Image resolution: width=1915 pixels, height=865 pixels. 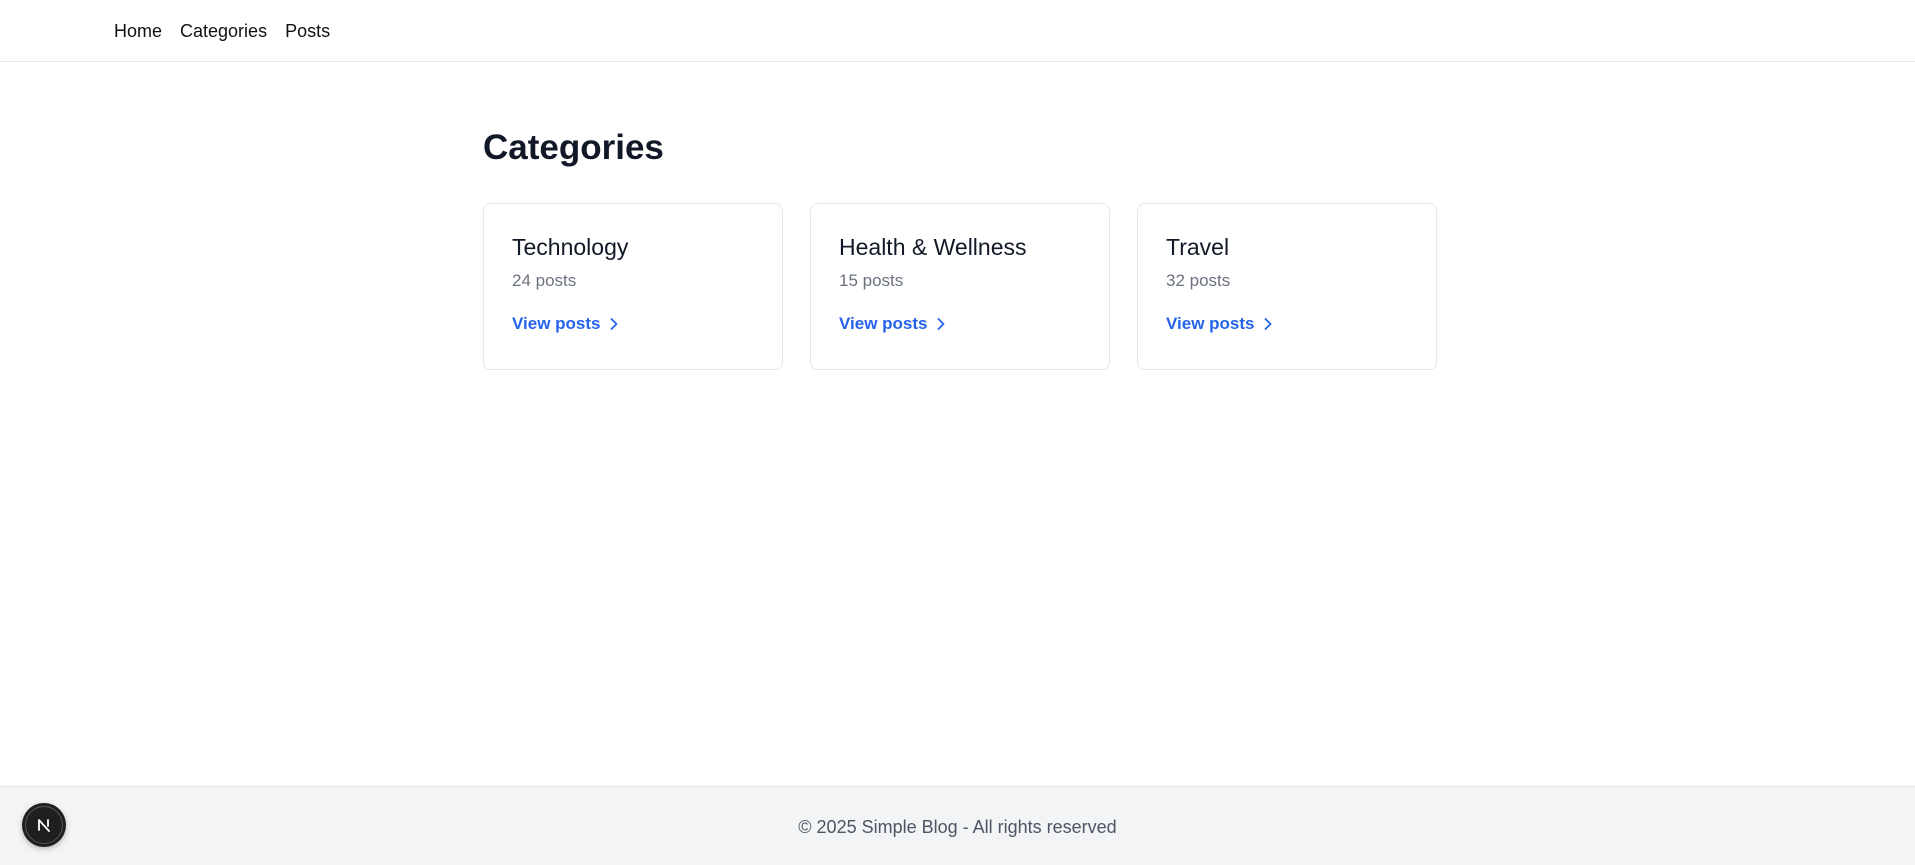 I want to click on footer: © 2025 Simple Blog - All rights reserved, so click(x=957, y=825).